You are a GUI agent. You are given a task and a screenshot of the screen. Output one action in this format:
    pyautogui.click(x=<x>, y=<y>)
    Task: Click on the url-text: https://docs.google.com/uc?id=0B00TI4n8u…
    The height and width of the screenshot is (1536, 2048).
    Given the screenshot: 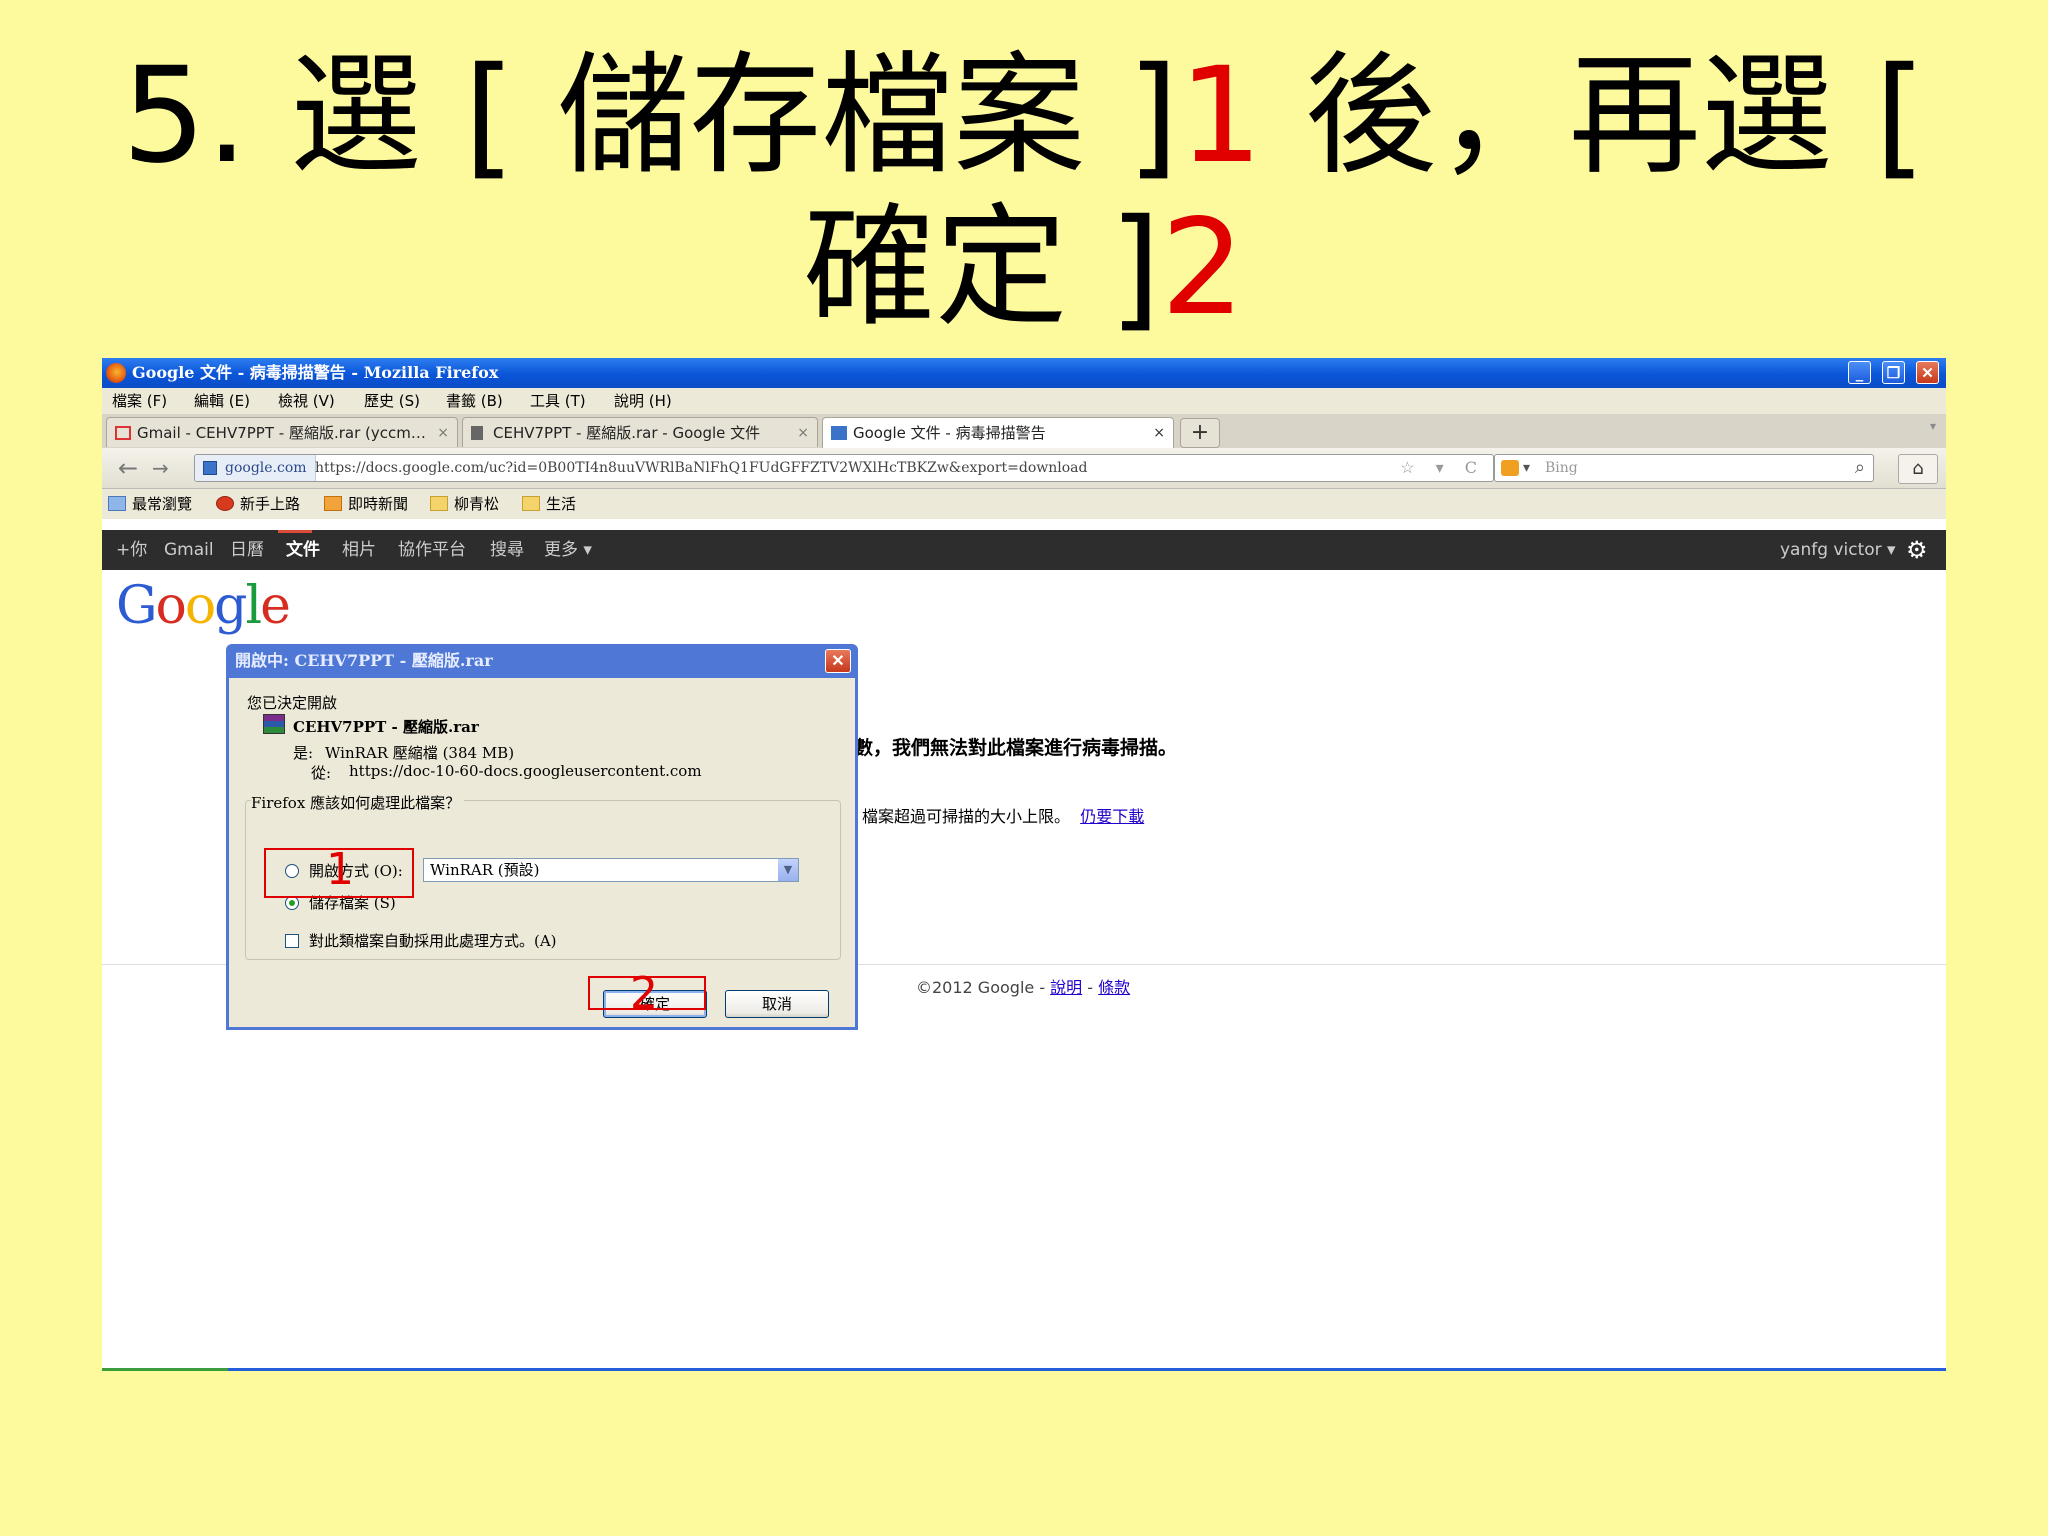 What is the action you would take?
    pyautogui.click(x=701, y=468)
    